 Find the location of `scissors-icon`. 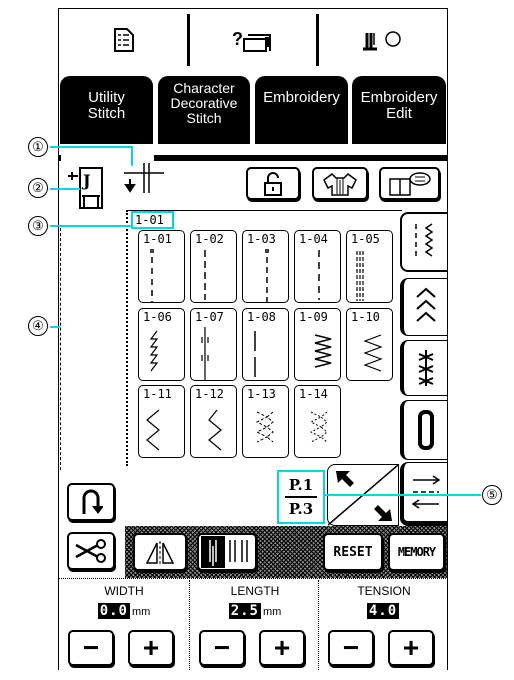

scissors-icon is located at coordinates (90, 551).